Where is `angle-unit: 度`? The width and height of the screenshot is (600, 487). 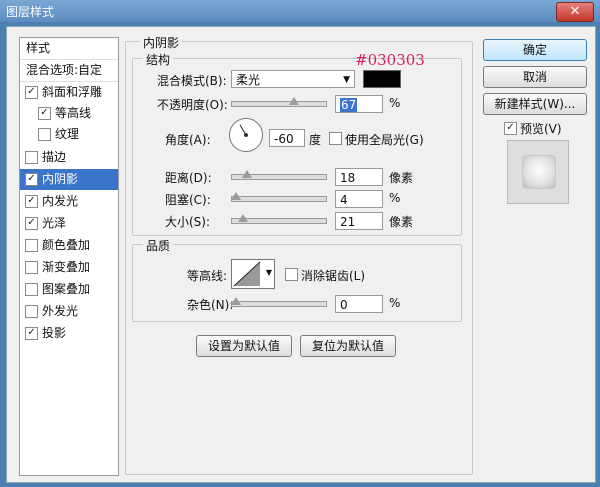 angle-unit: 度 is located at coordinates (315, 140).